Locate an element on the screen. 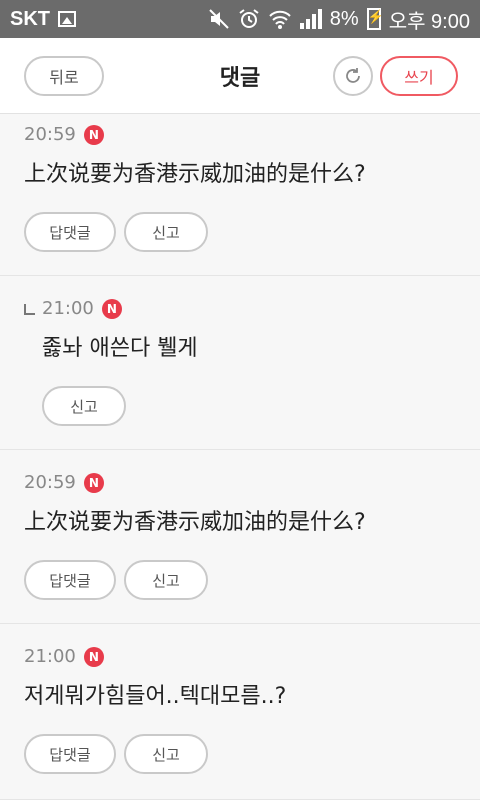 The image size is (480, 800). comment-text: 졿놔 애쓴다 뷀게 is located at coordinates (120, 348).